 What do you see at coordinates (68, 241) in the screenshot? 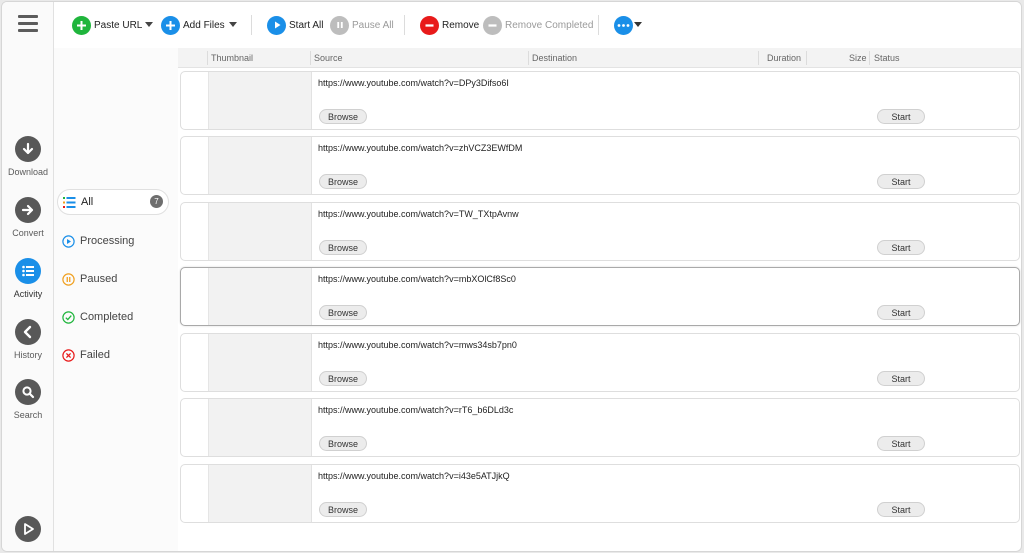
I see `processing-icon` at bounding box center [68, 241].